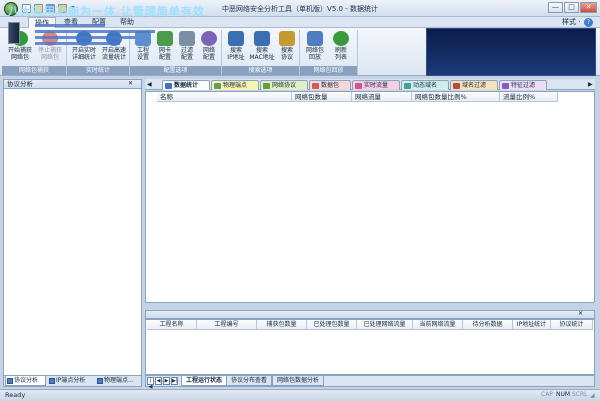 This screenshot has height=401, width=600. I want to click on search-mac-button: 搜索 MAC地址, so click(262, 48).